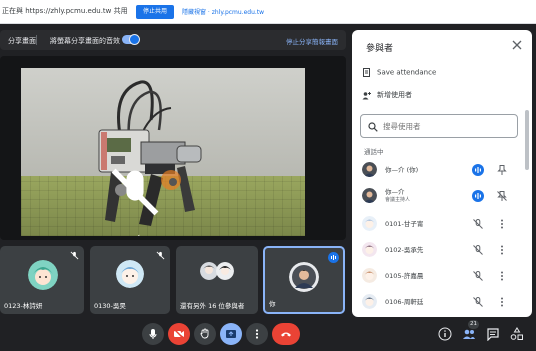 This screenshot has width=536, height=351. Describe the element at coordinates (438, 196) in the screenshot. I see `participant-row: 你—介 會議主持人` at that location.